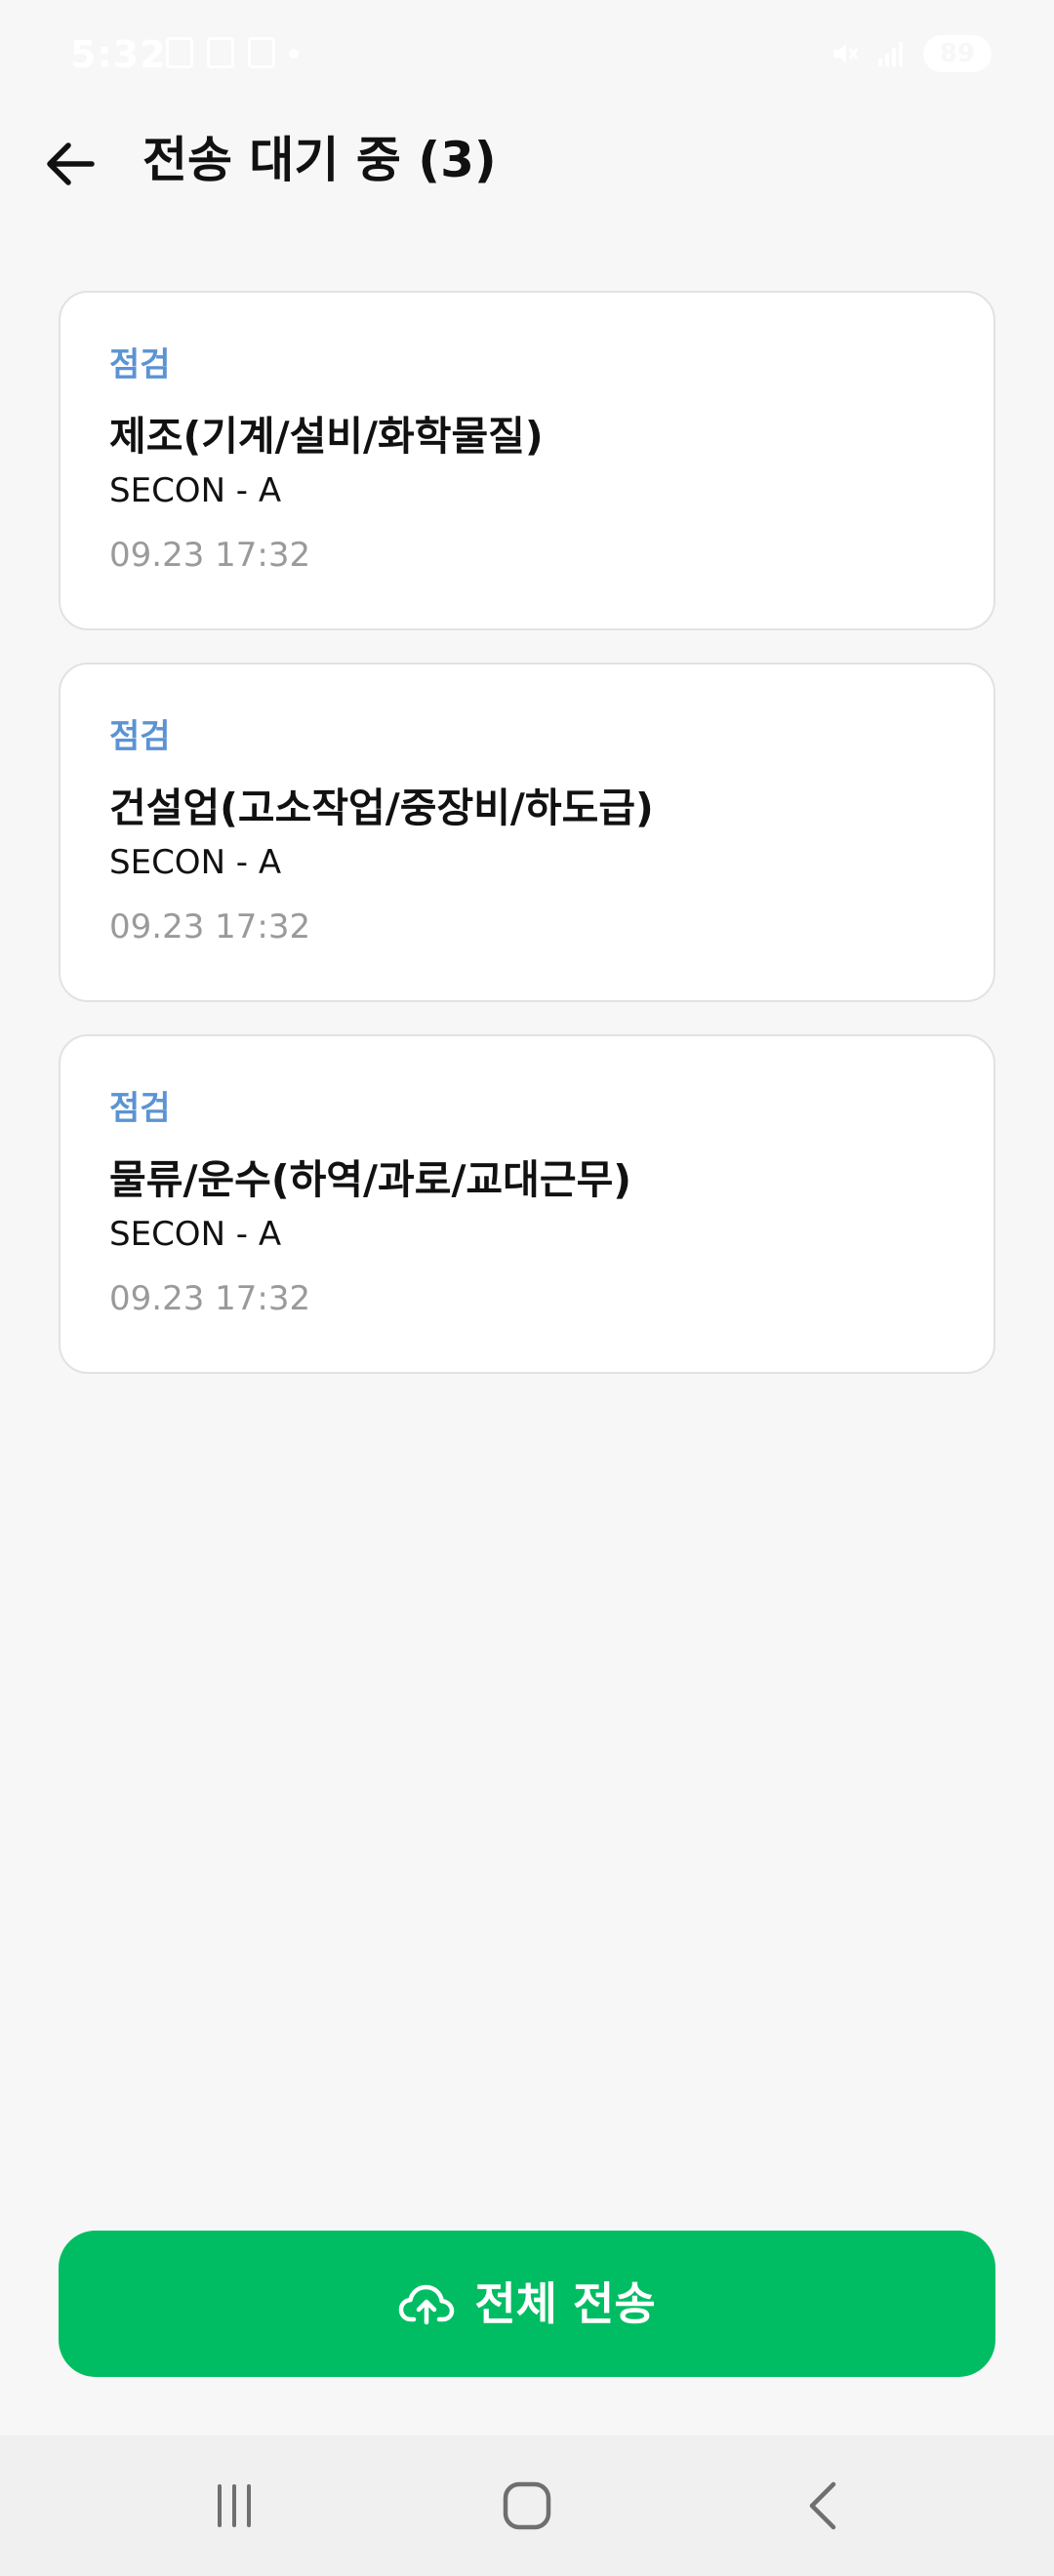  I want to click on chevron-left-icon, so click(822, 2505).